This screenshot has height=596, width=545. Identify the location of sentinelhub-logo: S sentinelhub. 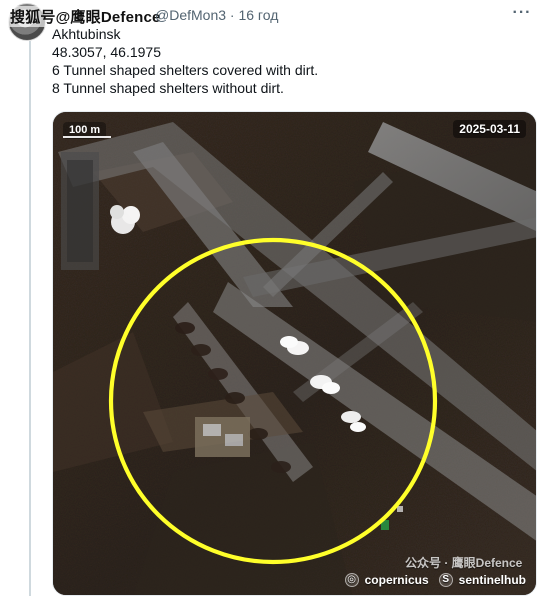
(482, 580).